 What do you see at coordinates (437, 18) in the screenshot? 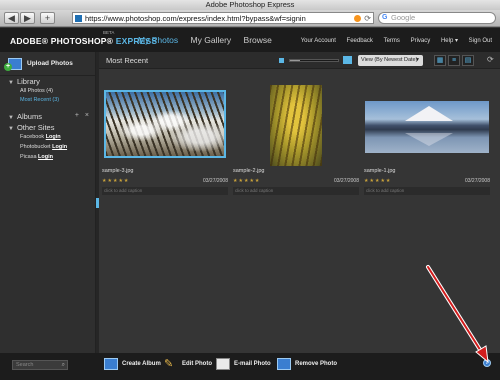
I see `browser-search-field: G Google` at bounding box center [437, 18].